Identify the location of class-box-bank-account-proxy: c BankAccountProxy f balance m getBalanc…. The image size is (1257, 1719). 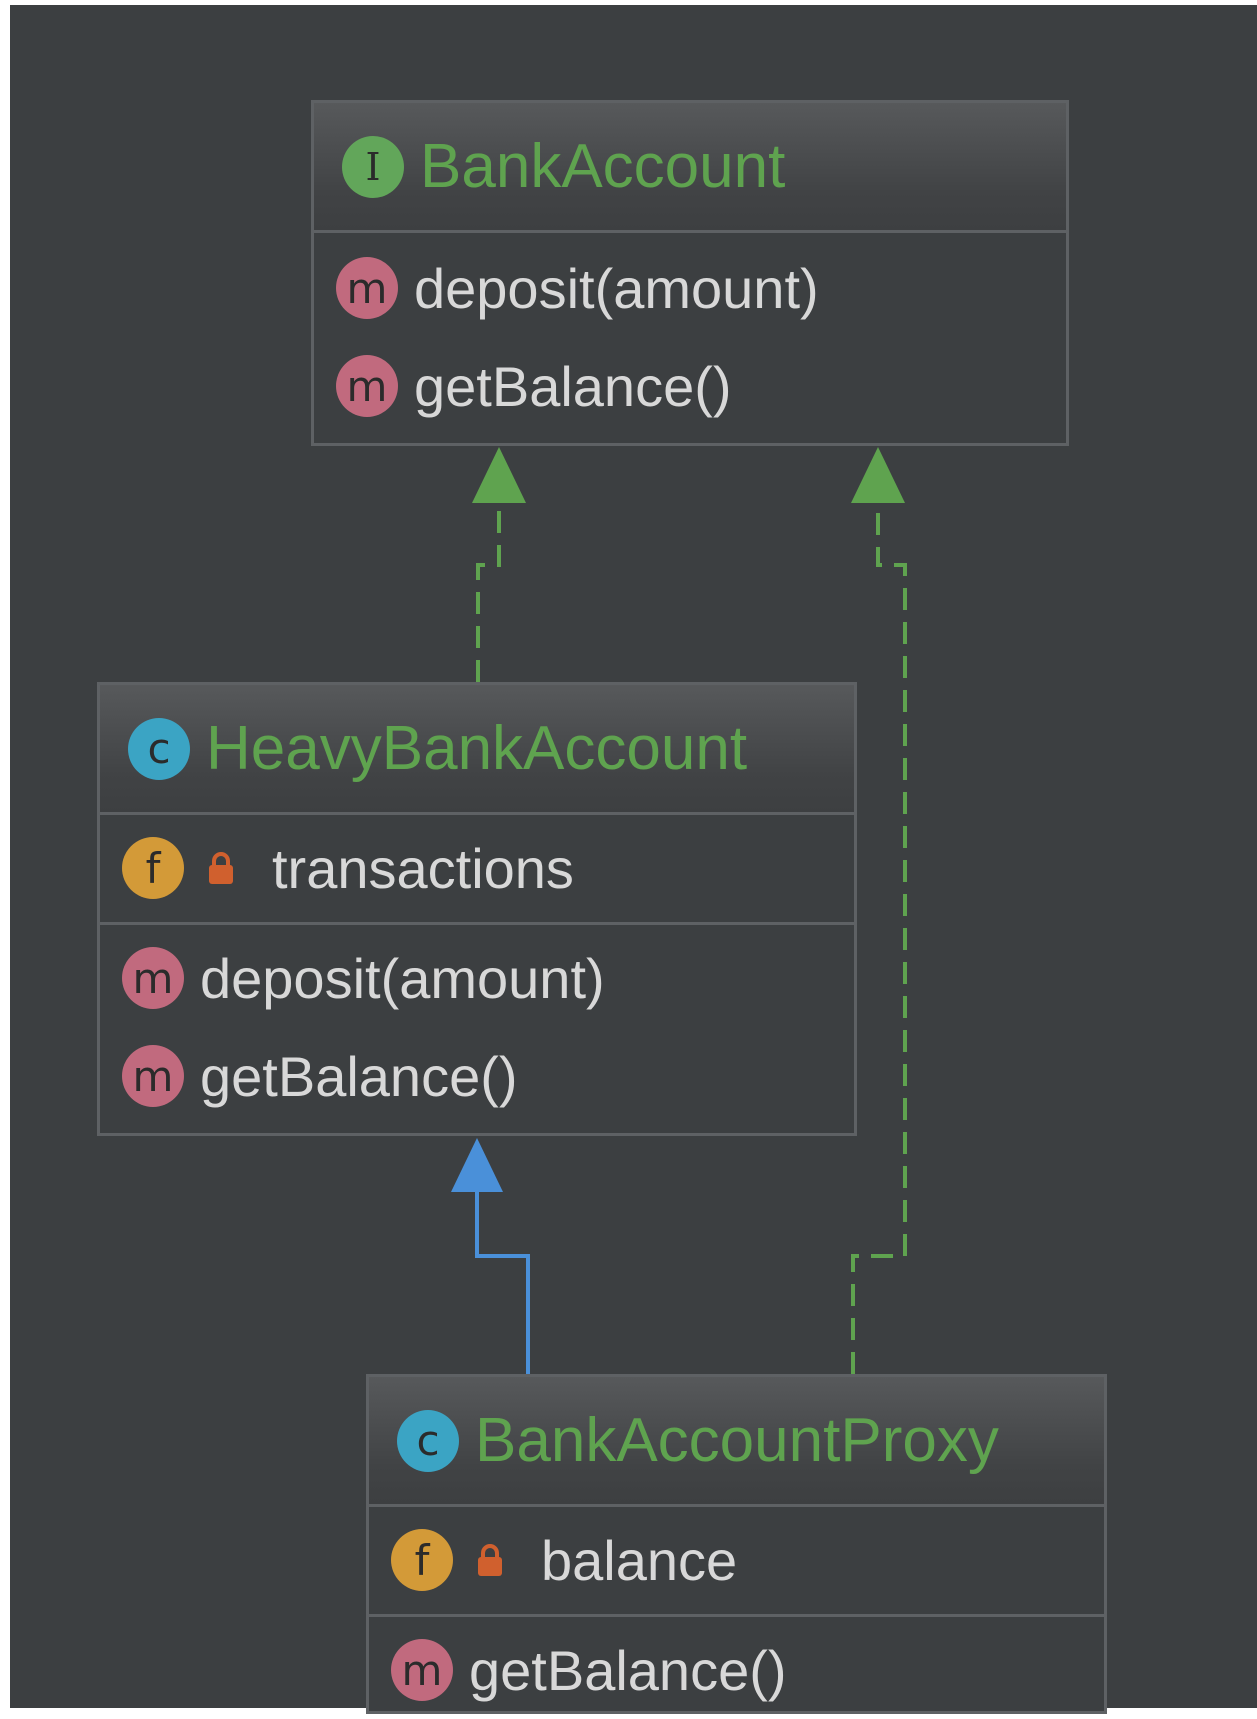
(736, 1544).